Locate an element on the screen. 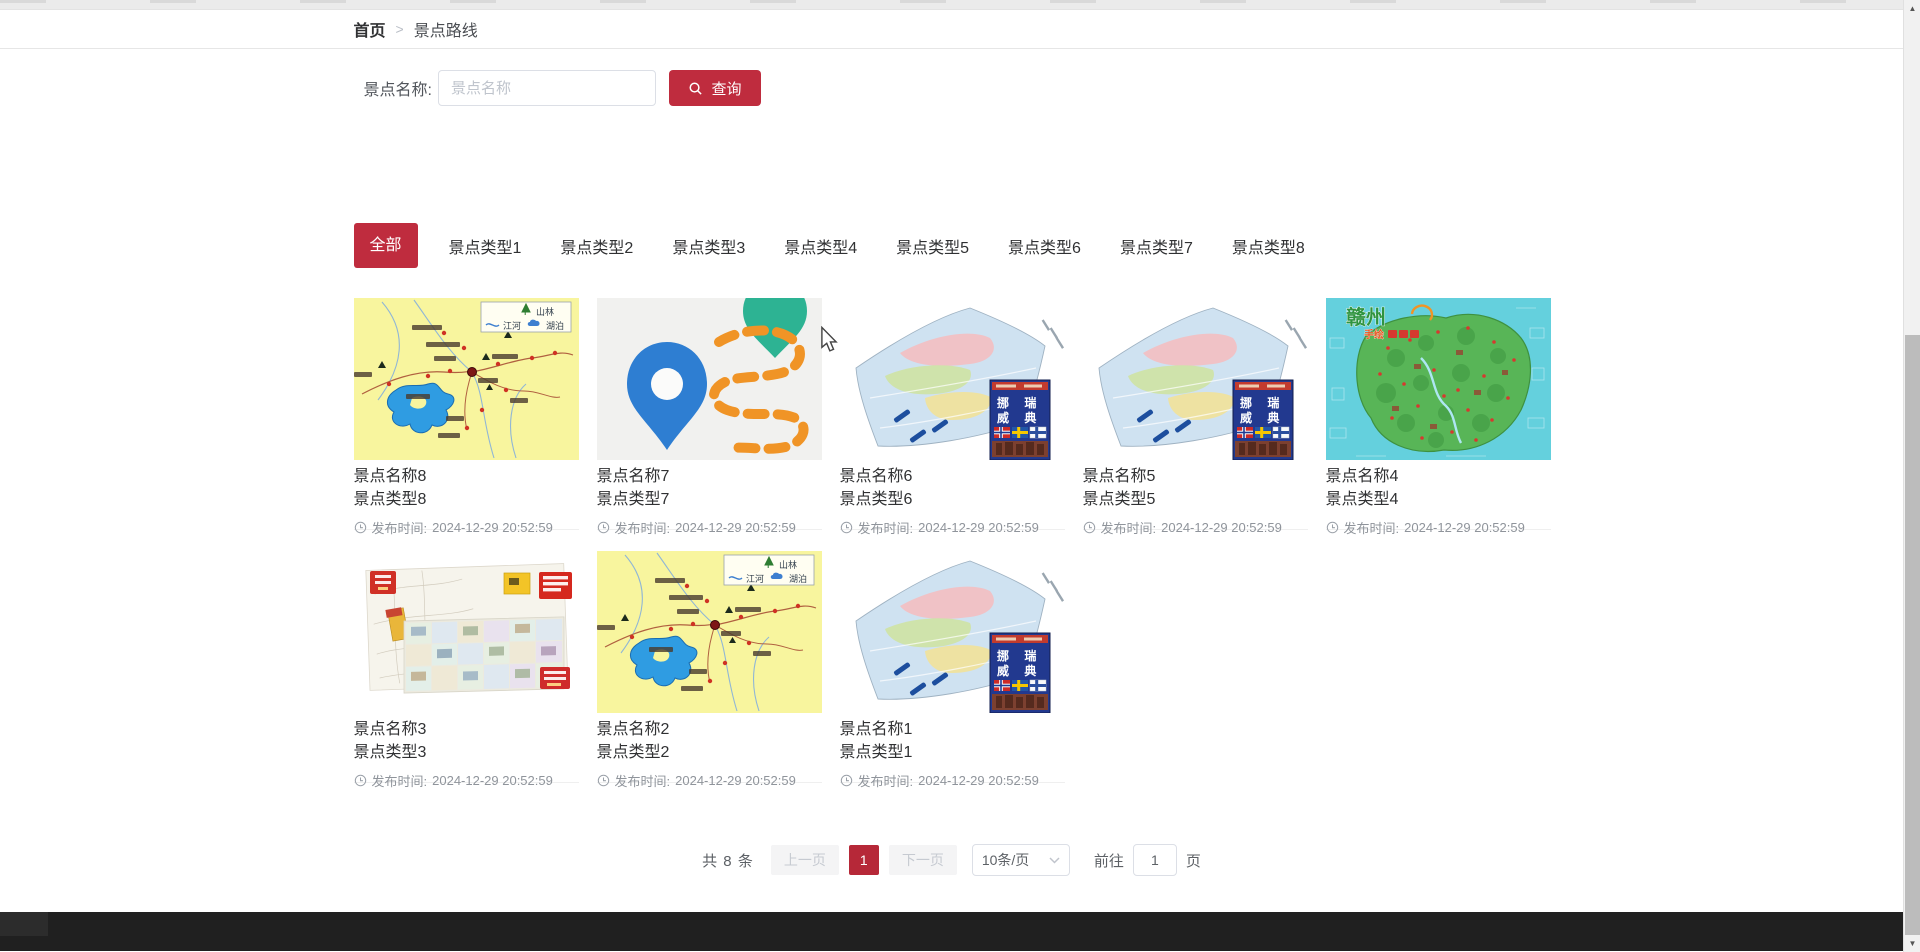 Image resolution: width=1920 pixels, height=952 pixels. card-type: 景点类型8 is located at coordinates (390, 499).